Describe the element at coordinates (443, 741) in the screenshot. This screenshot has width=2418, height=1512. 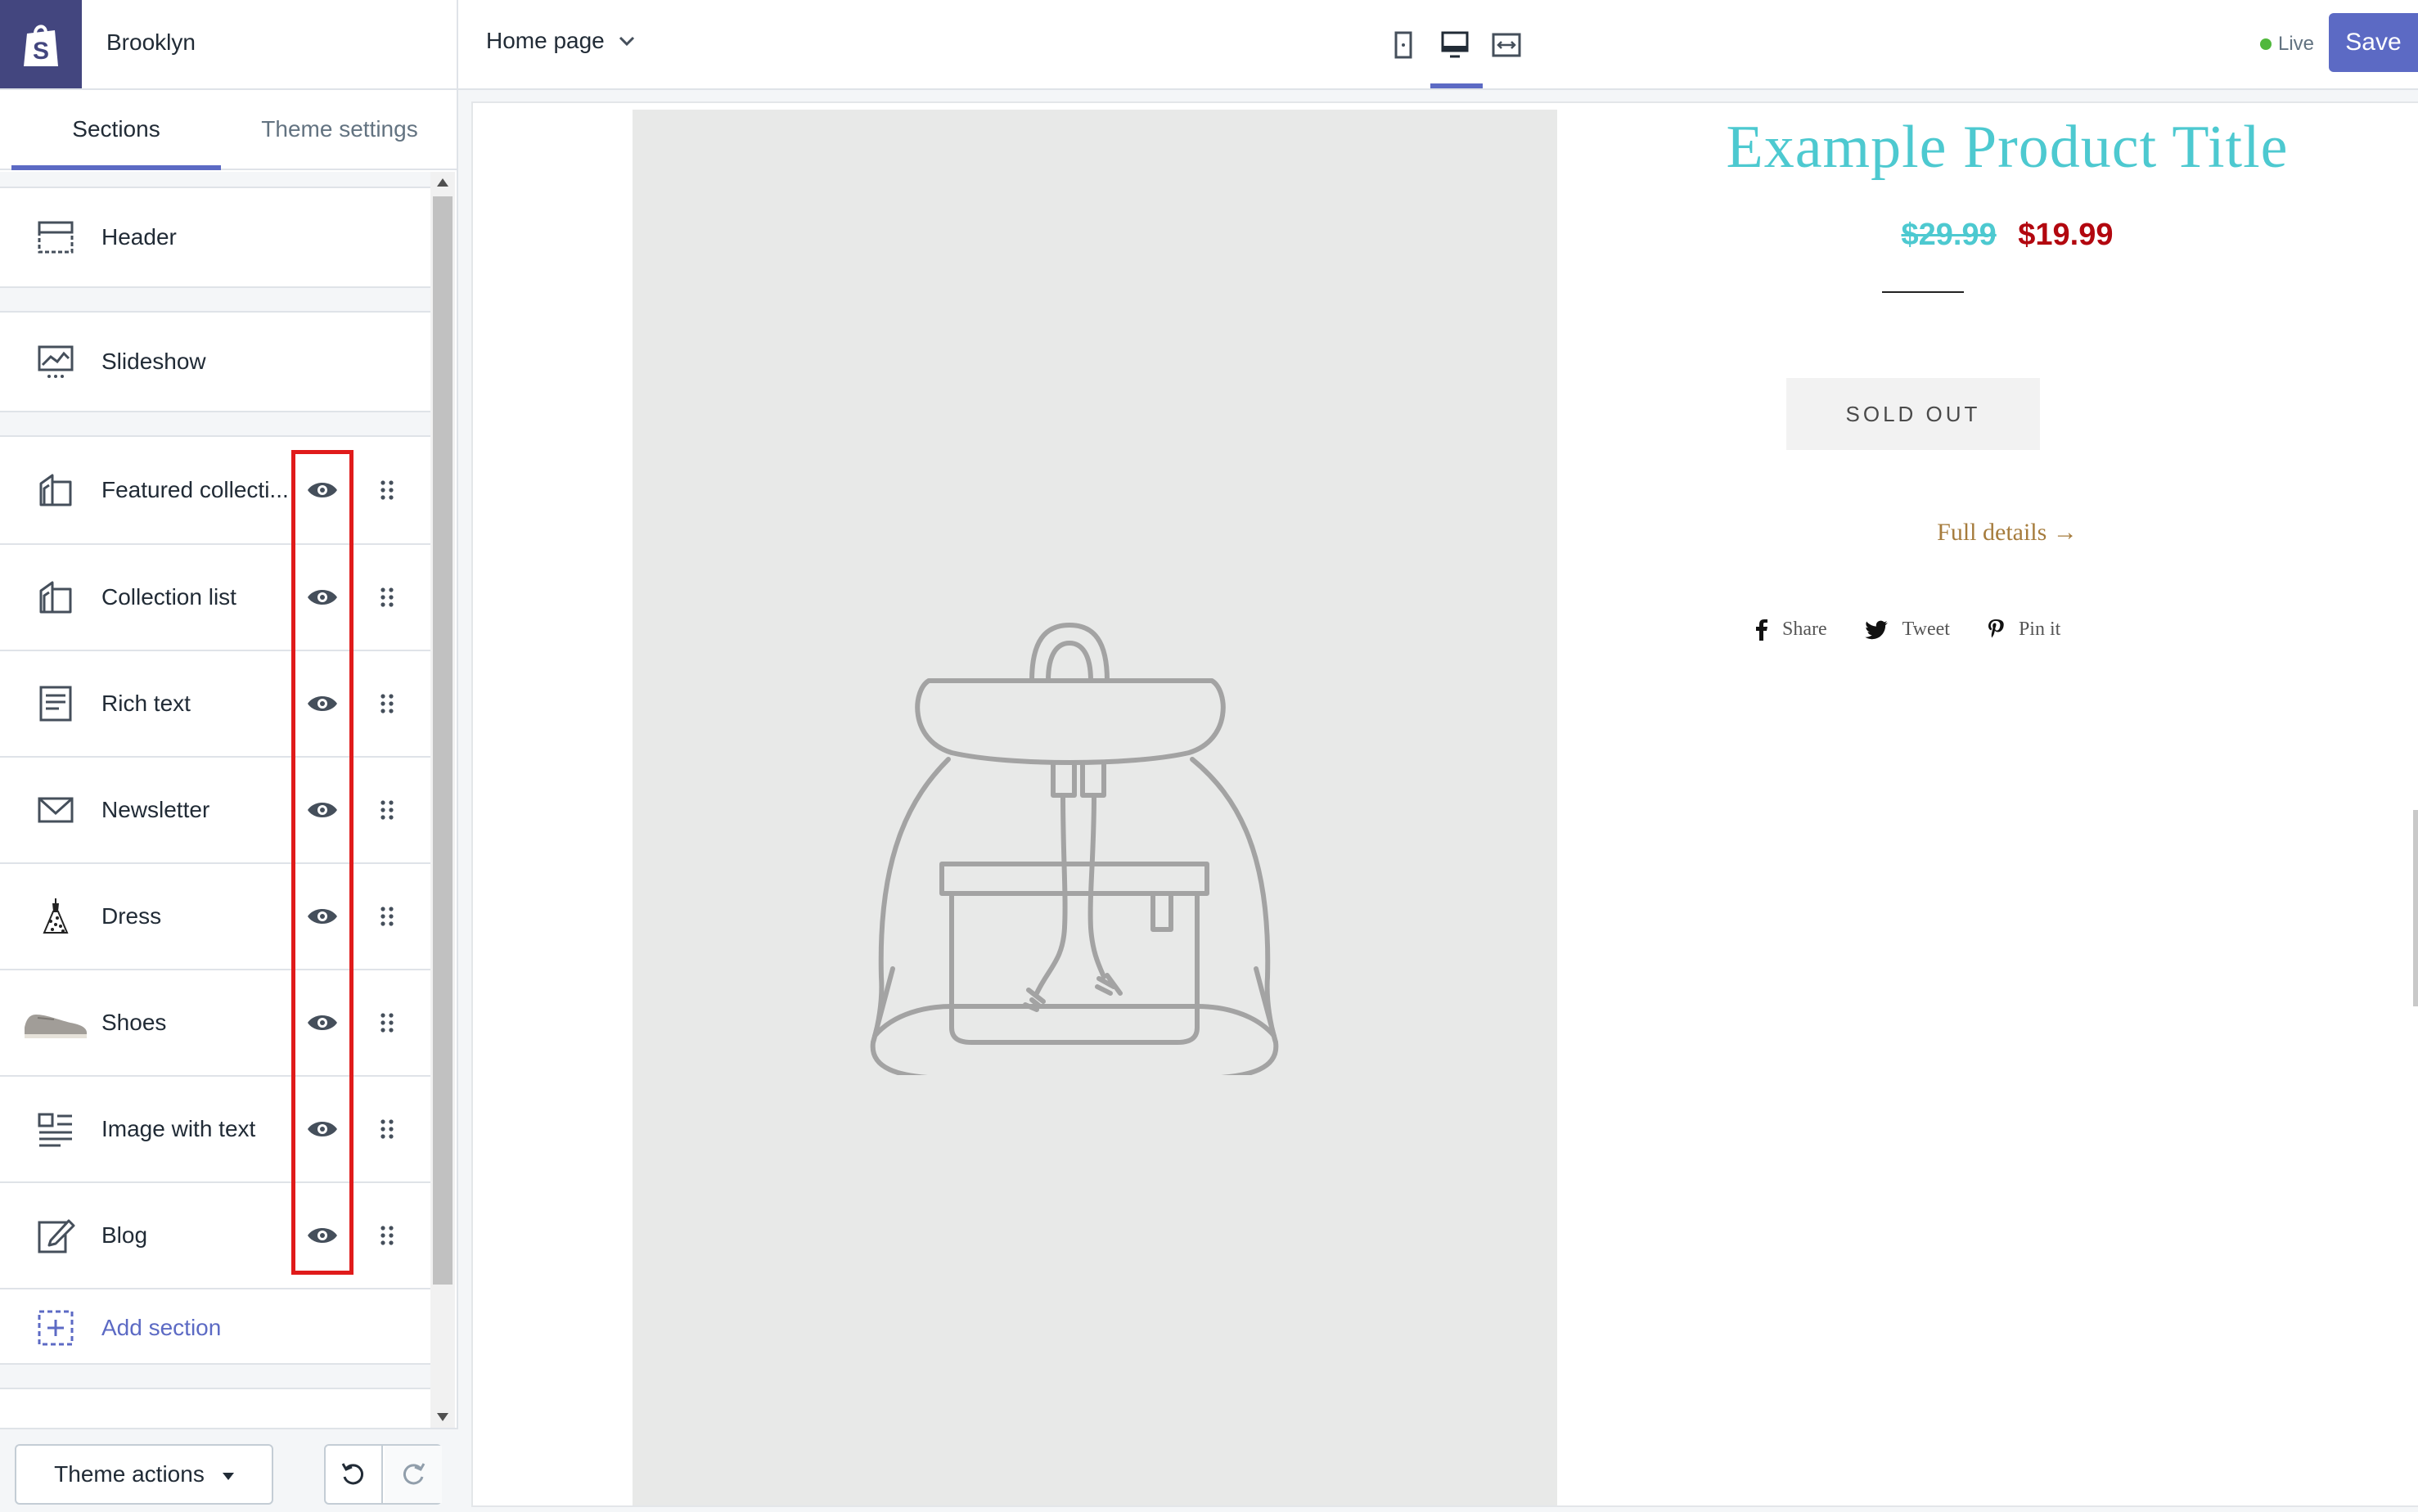
I see `scroll-thumb` at that location.